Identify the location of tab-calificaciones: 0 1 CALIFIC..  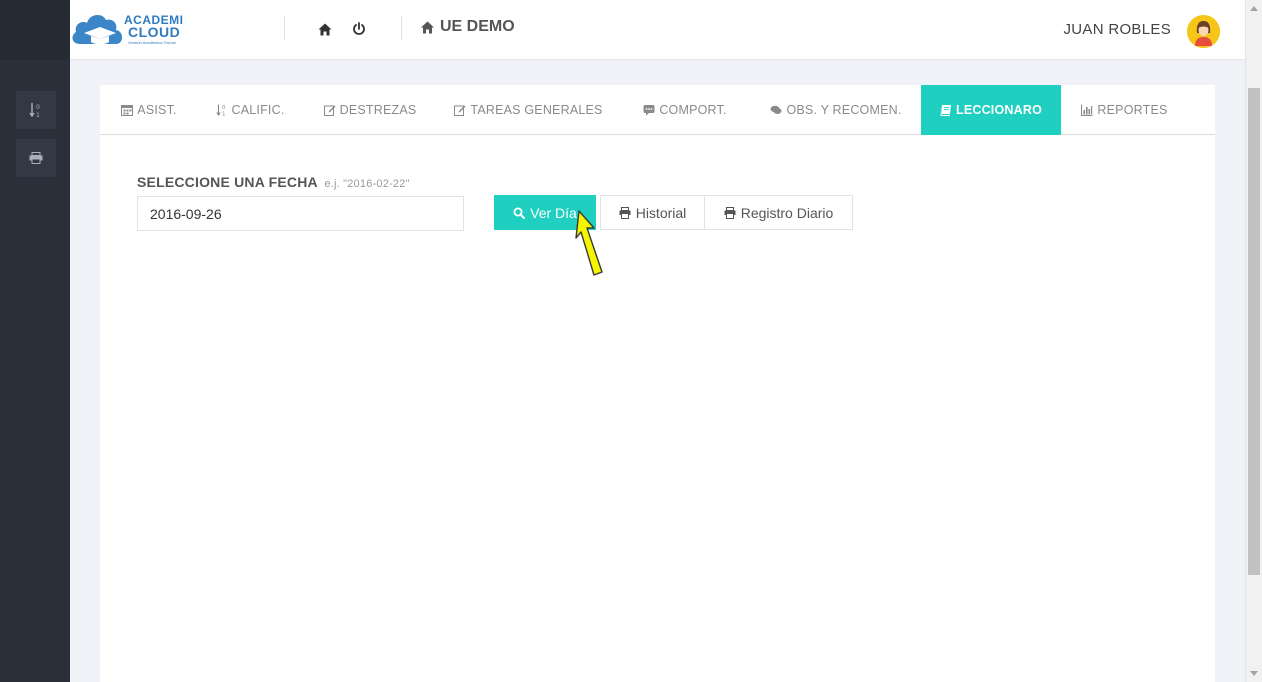
(250, 110).